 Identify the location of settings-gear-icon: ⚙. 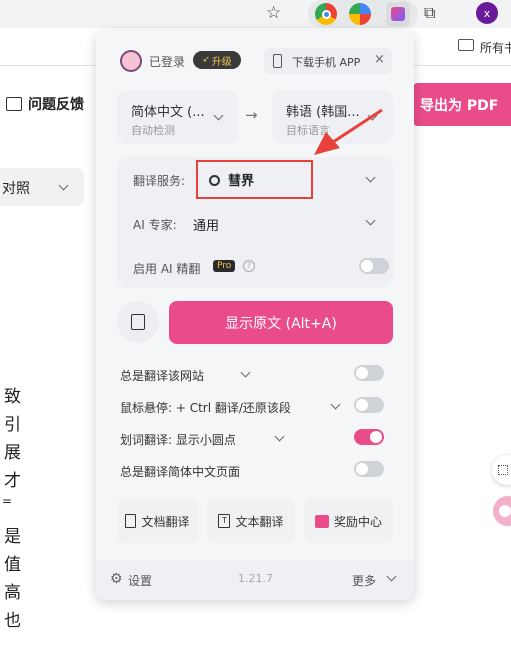
(116, 579).